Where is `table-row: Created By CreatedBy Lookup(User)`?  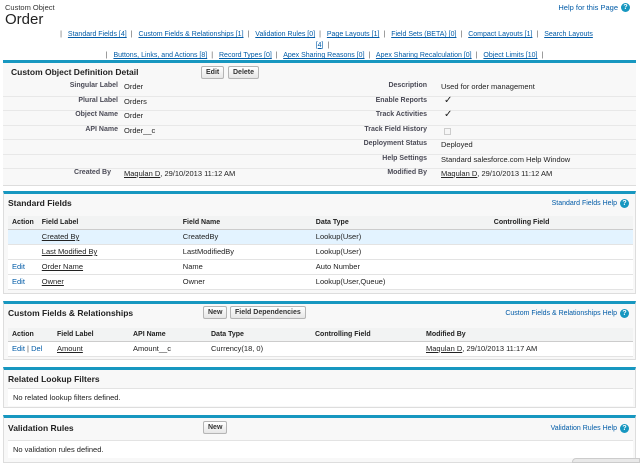
table-row: Created By CreatedBy Lookup(User) is located at coordinates (320, 237).